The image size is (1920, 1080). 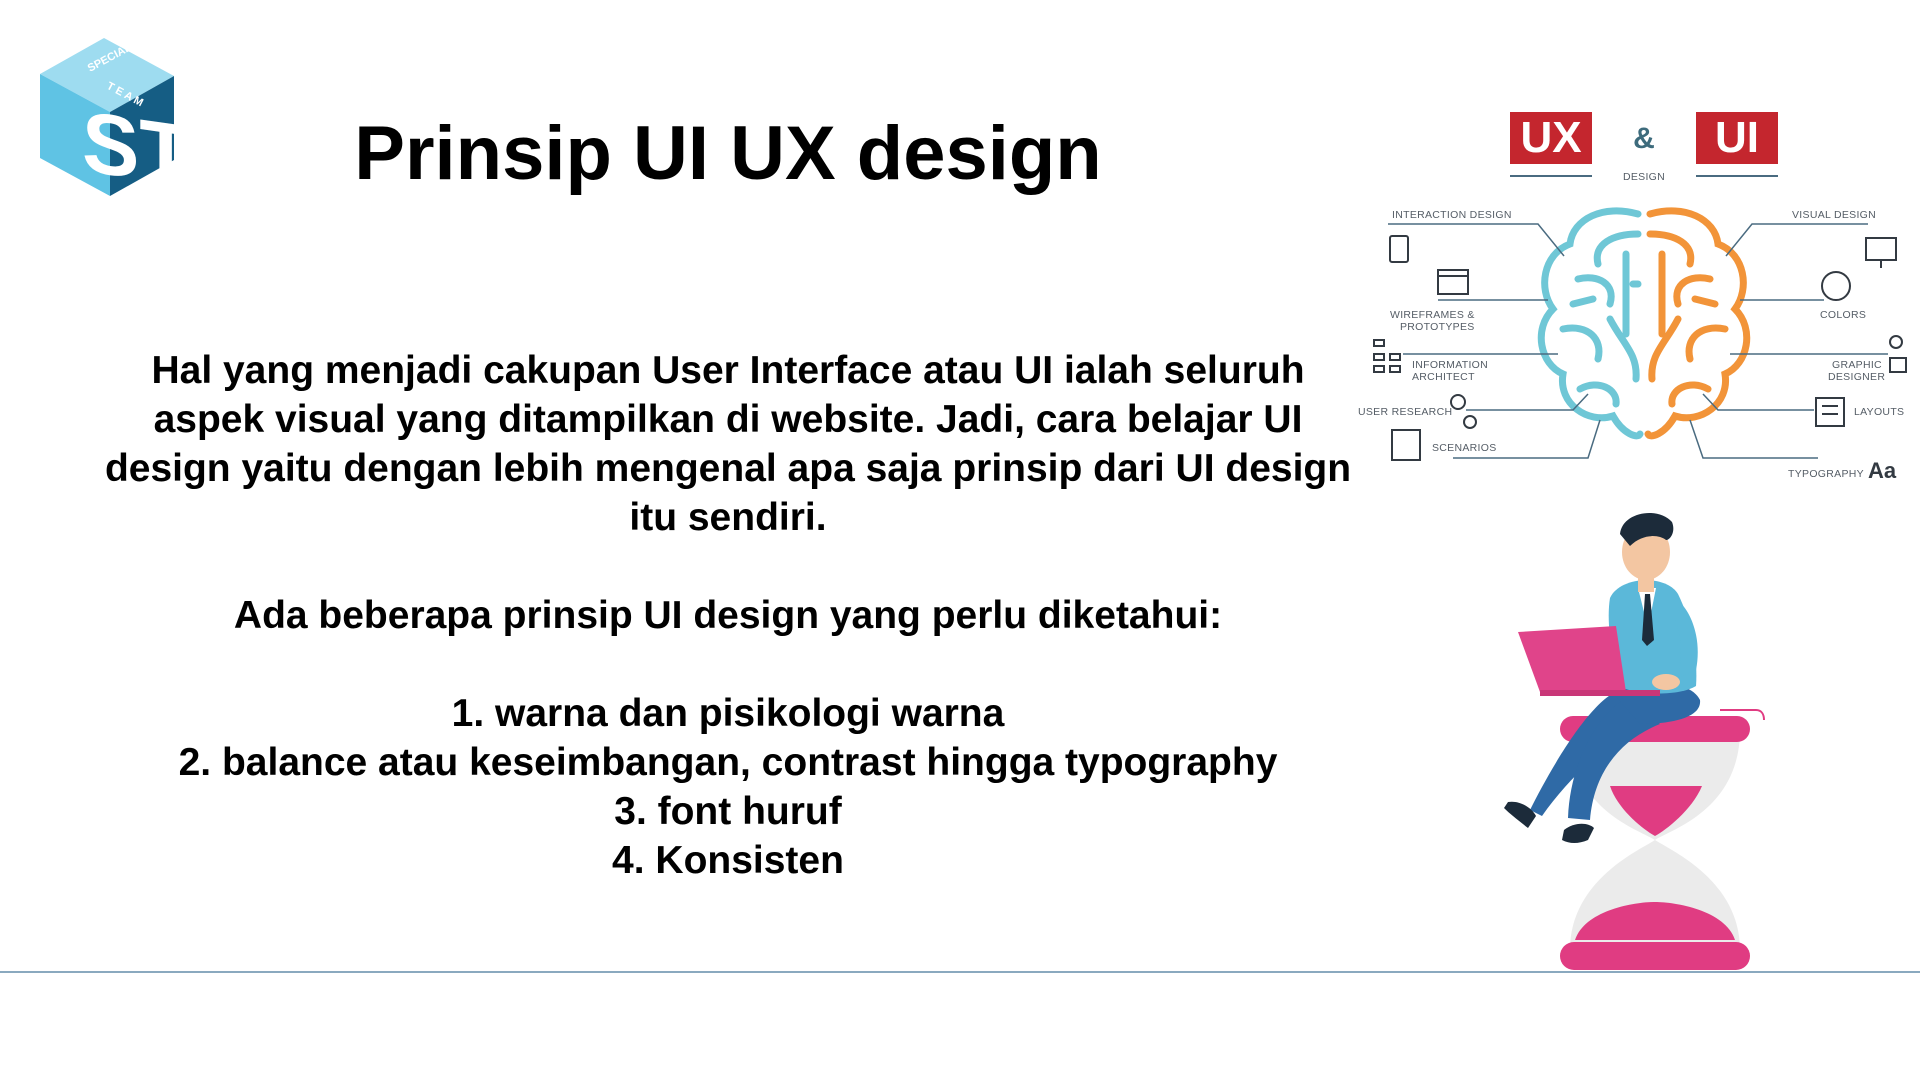 What do you see at coordinates (1399, 249) in the screenshot?
I see `tablet-icon` at bounding box center [1399, 249].